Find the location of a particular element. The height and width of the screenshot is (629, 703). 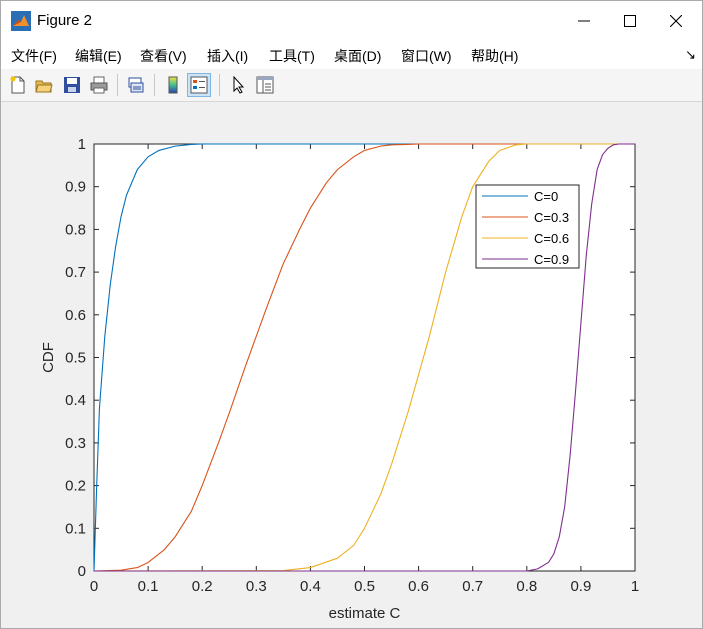

open-file-icon is located at coordinates (44, 86).